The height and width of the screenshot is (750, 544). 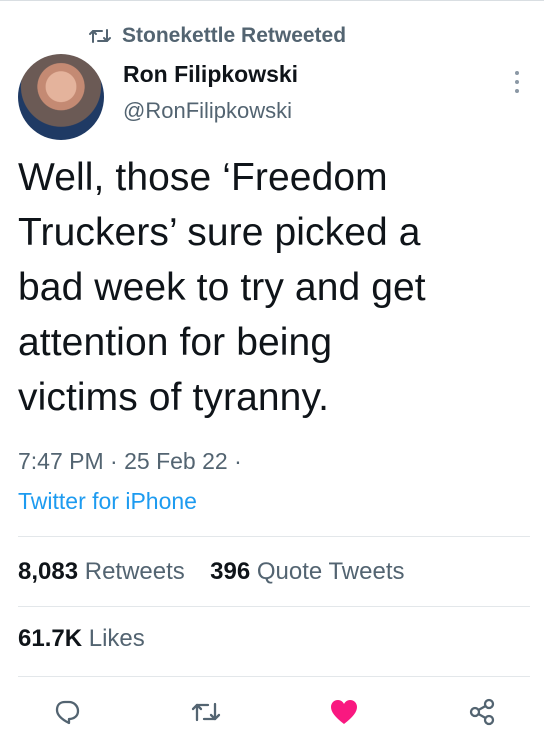 I want to click on tweet-meta: 7:47 PM · 25 Feb 22 · Twitter for iPhone, so click(x=130, y=481).